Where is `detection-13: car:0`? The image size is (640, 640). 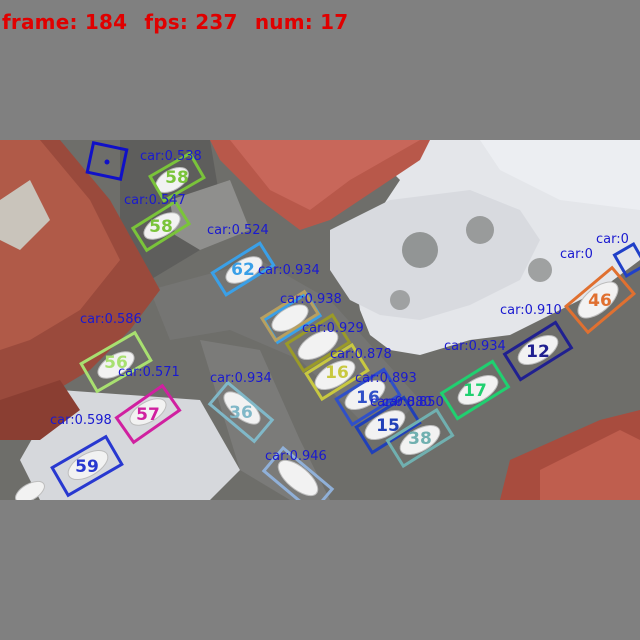
detection-13: car:0 is located at coordinates (618, 255).